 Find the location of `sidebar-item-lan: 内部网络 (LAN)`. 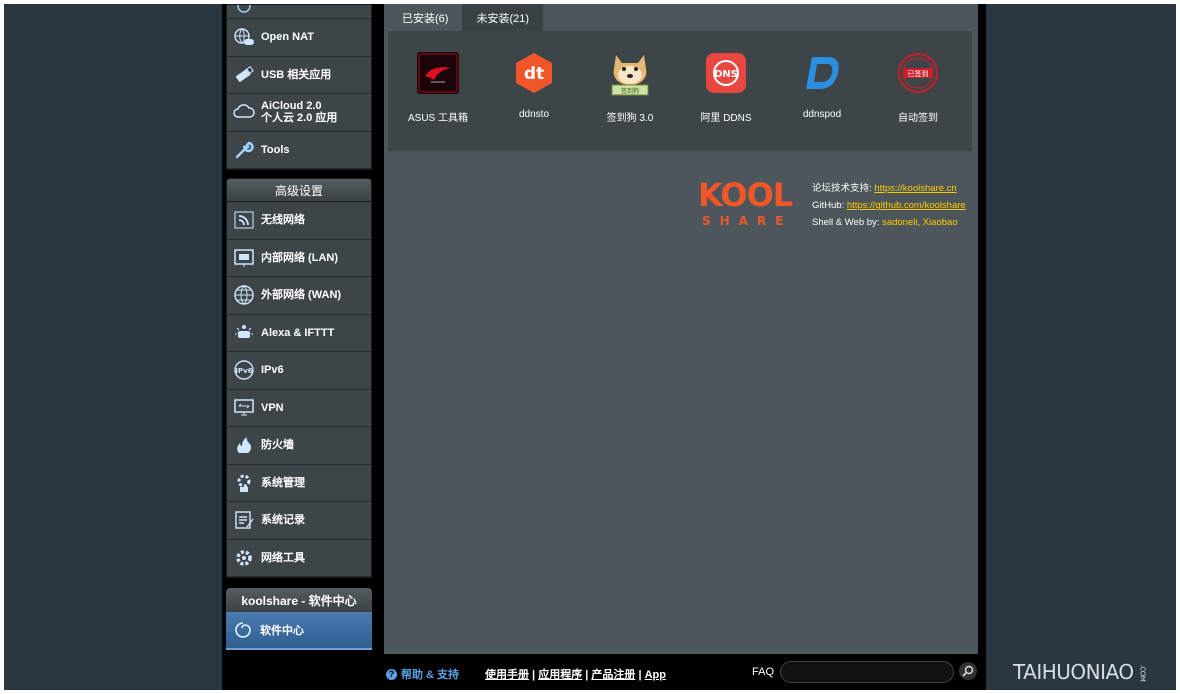

sidebar-item-lan: 内部网络 (LAN) is located at coordinates (299, 258).